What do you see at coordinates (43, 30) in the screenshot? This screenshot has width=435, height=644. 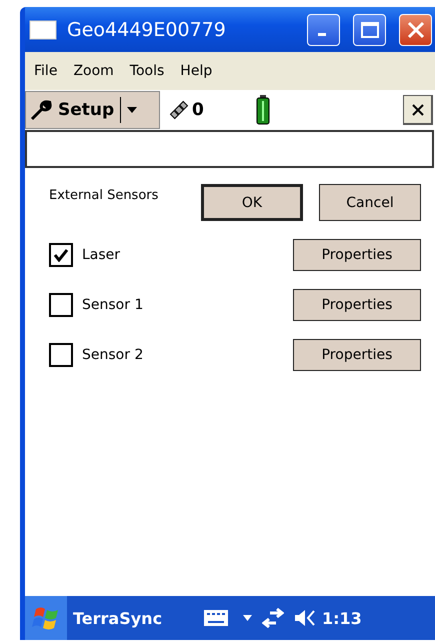 I see `window-icon` at bounding box center [43, 30].